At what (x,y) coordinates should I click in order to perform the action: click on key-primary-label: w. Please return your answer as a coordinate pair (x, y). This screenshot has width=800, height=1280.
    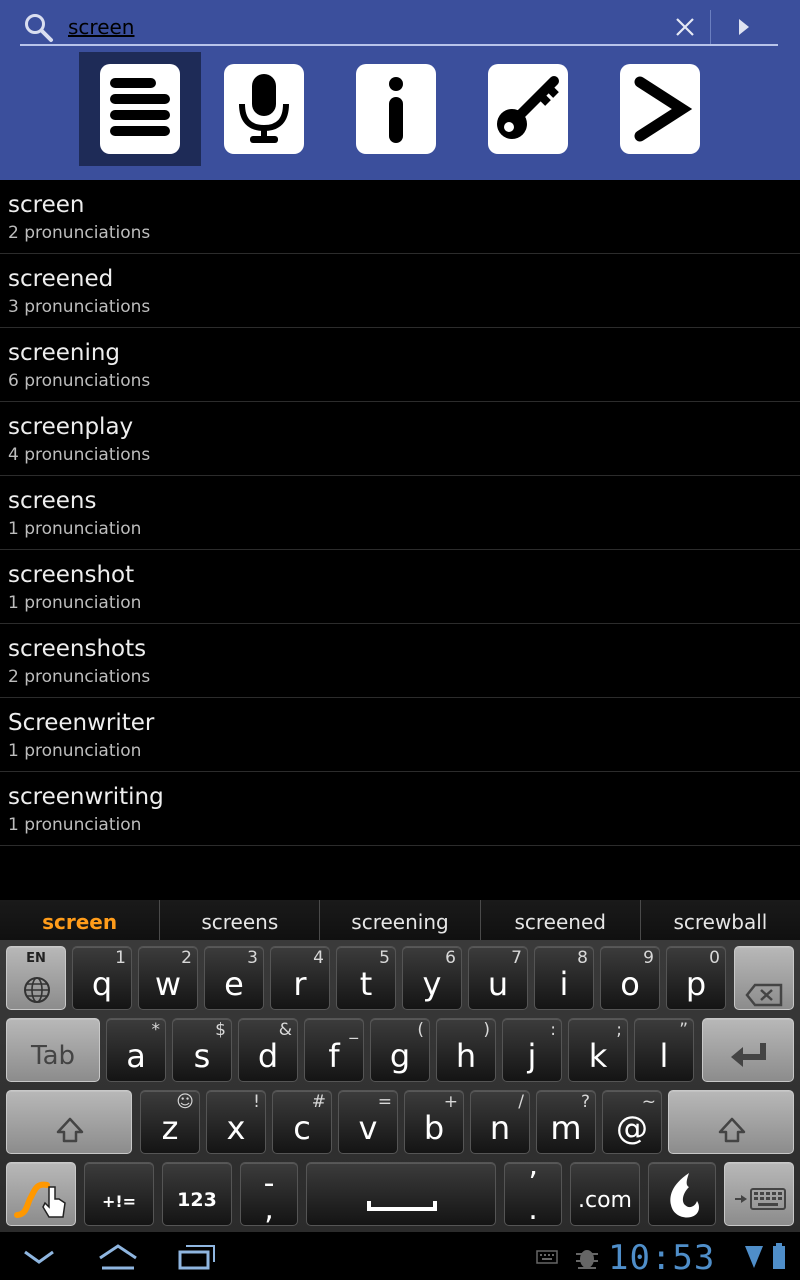
    Looking at the image, I should click on (168, 984).